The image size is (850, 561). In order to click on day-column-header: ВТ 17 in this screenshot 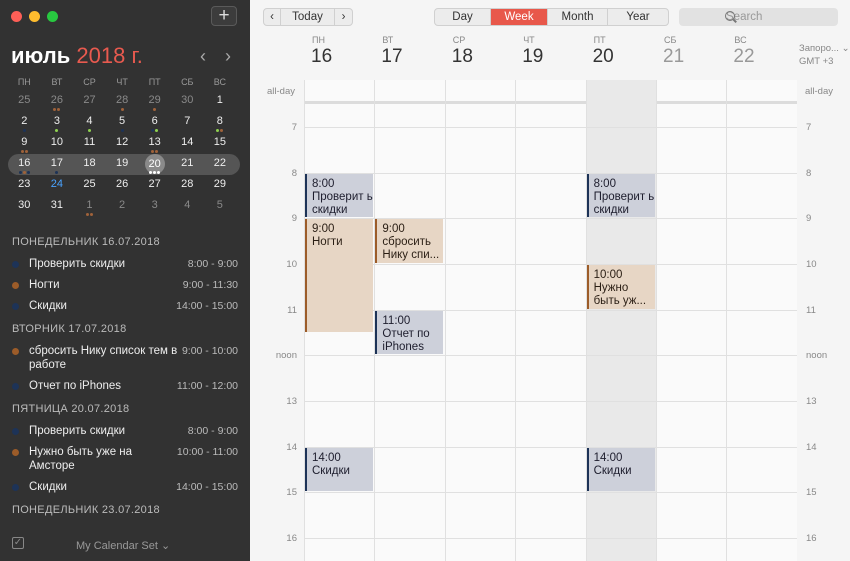, I will do `click(409, 51)`.